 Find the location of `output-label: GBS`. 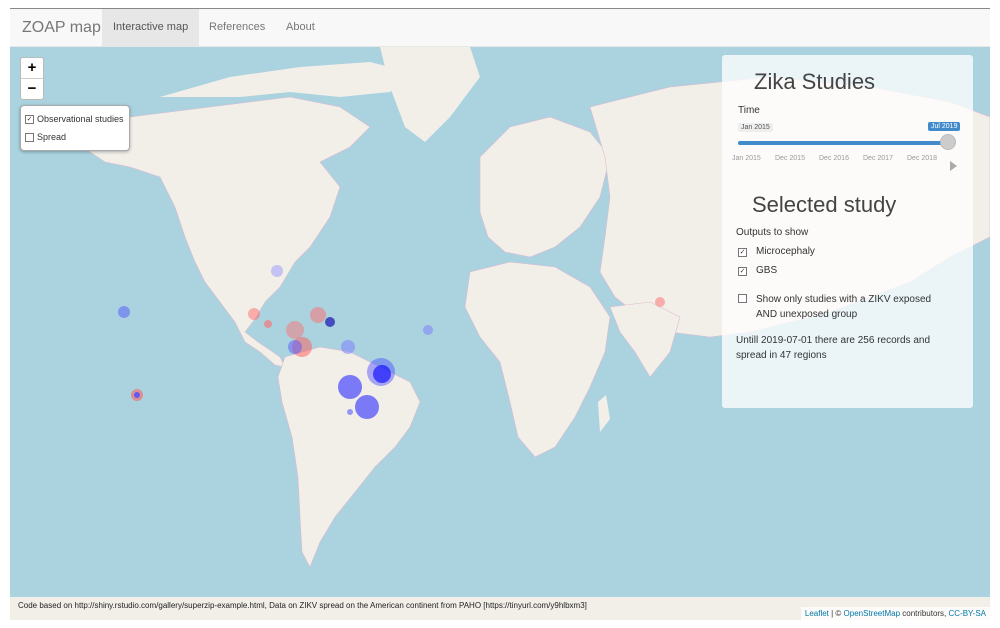

output-label: GBS is located at coordinates (767, 270).